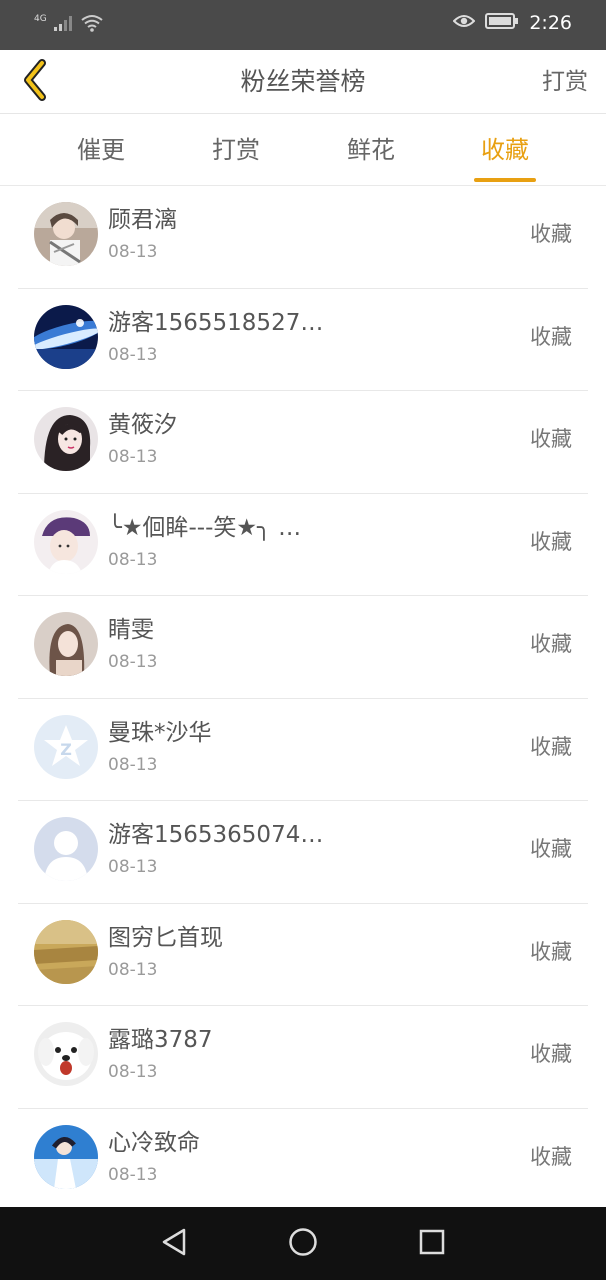 This screenshot has height=1280, width=606. What do you see at coordinates (502, 23) in the screenshot?
I see `battery-icon` at bounding box center [502, 23].